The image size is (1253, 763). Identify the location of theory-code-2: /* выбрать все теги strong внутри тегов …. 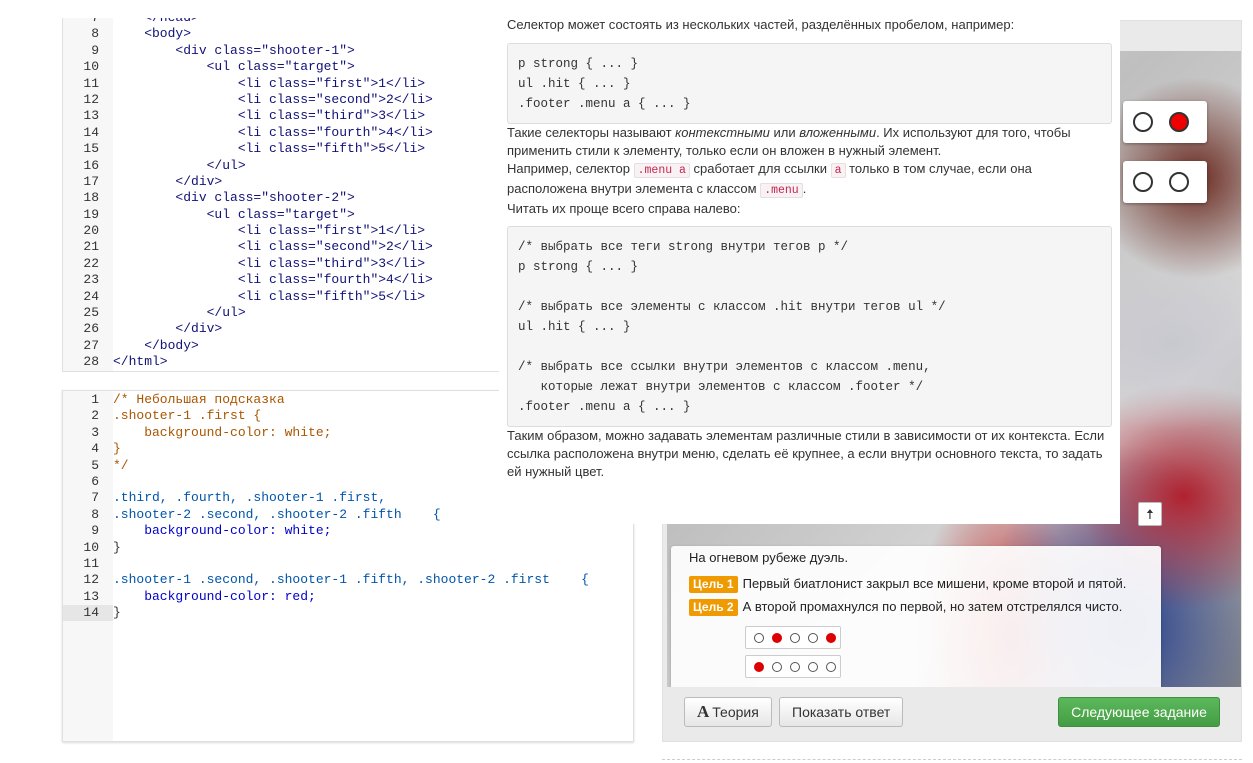
(809, 326).